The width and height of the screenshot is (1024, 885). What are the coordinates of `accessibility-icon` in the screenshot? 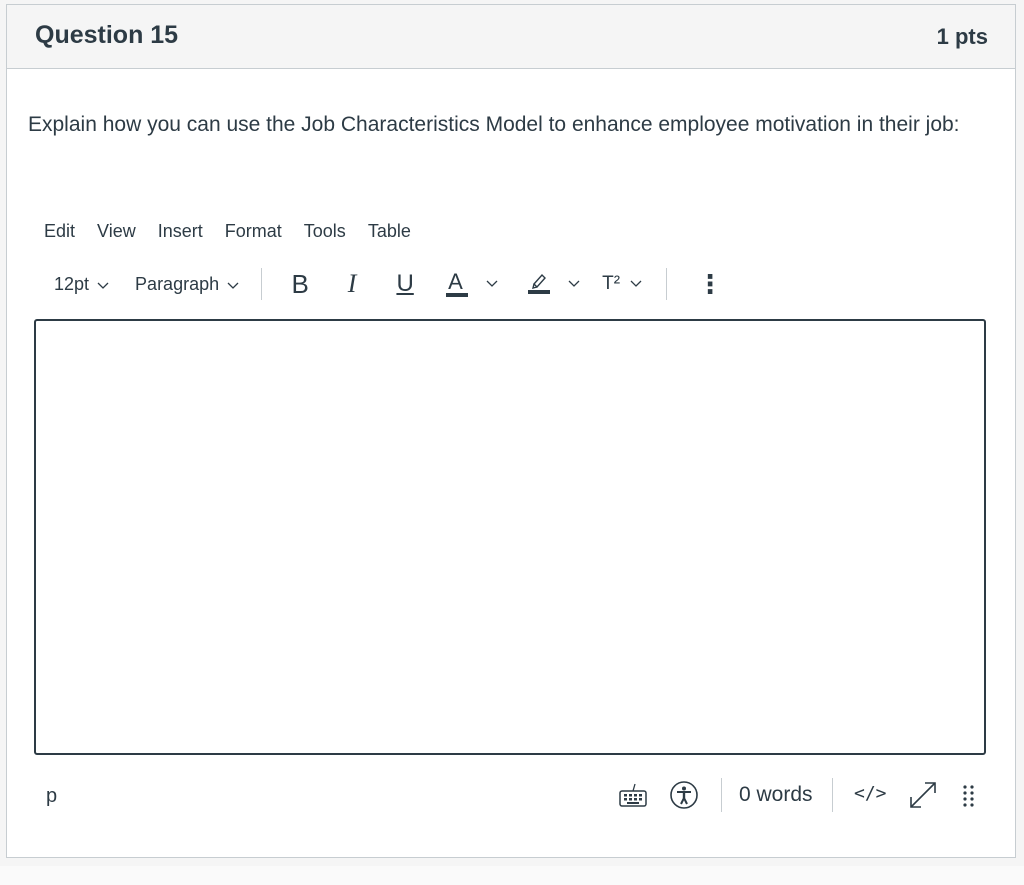 It's located at (684, 797).